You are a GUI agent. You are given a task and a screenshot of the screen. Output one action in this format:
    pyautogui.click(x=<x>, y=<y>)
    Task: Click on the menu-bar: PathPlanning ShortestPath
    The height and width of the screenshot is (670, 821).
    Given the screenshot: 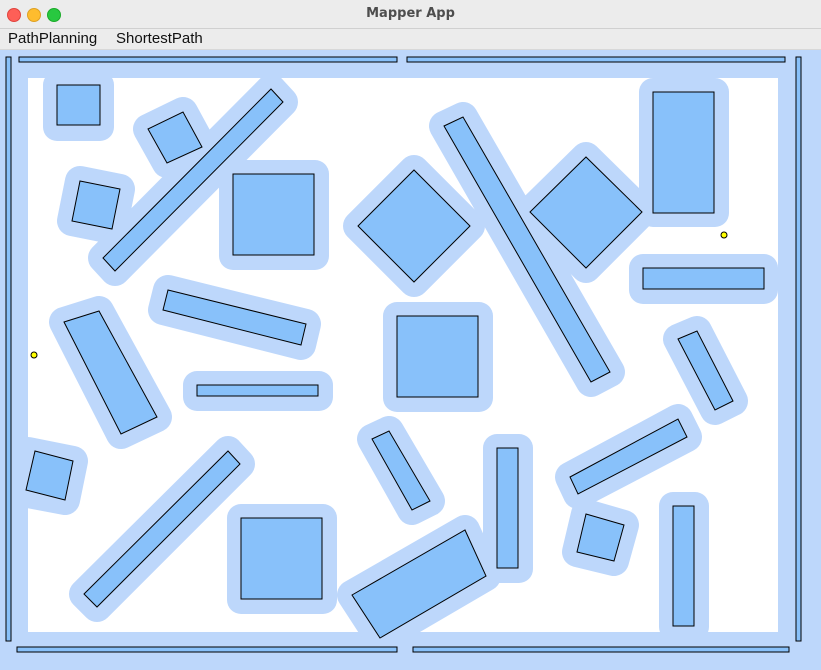 What is the action you would take?
    pyautogui.click(x=410, y=39)
    